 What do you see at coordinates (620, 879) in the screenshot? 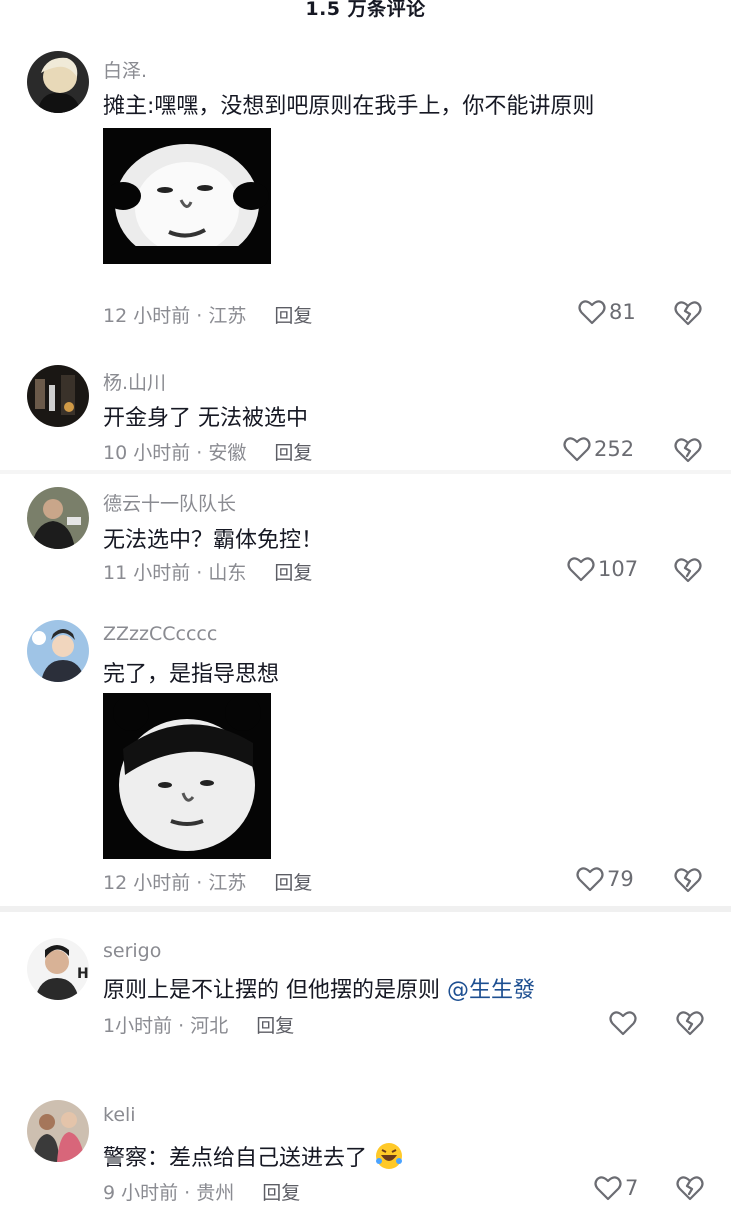
I see `like-count: 79` at bounding box center [620, 879].